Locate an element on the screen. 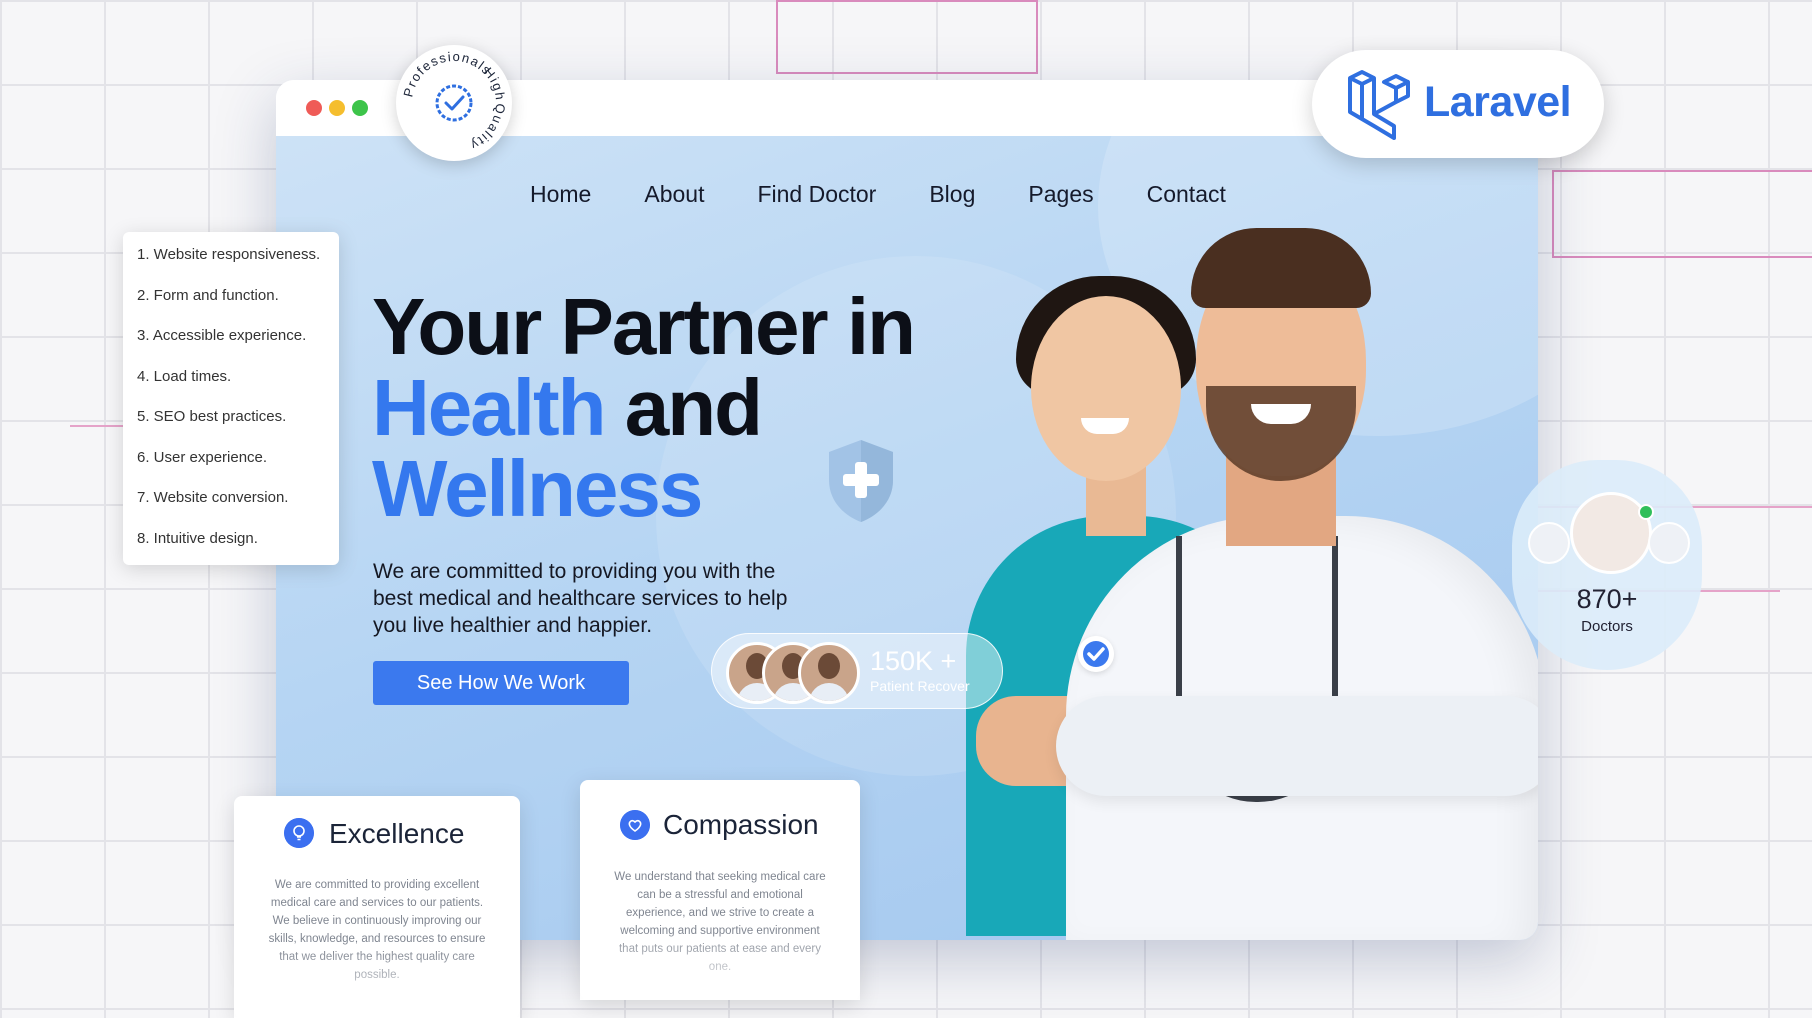 The height and width of the screenshot is (1018, 1812). nav-blog: Blog is located at coordinates (952, 194).